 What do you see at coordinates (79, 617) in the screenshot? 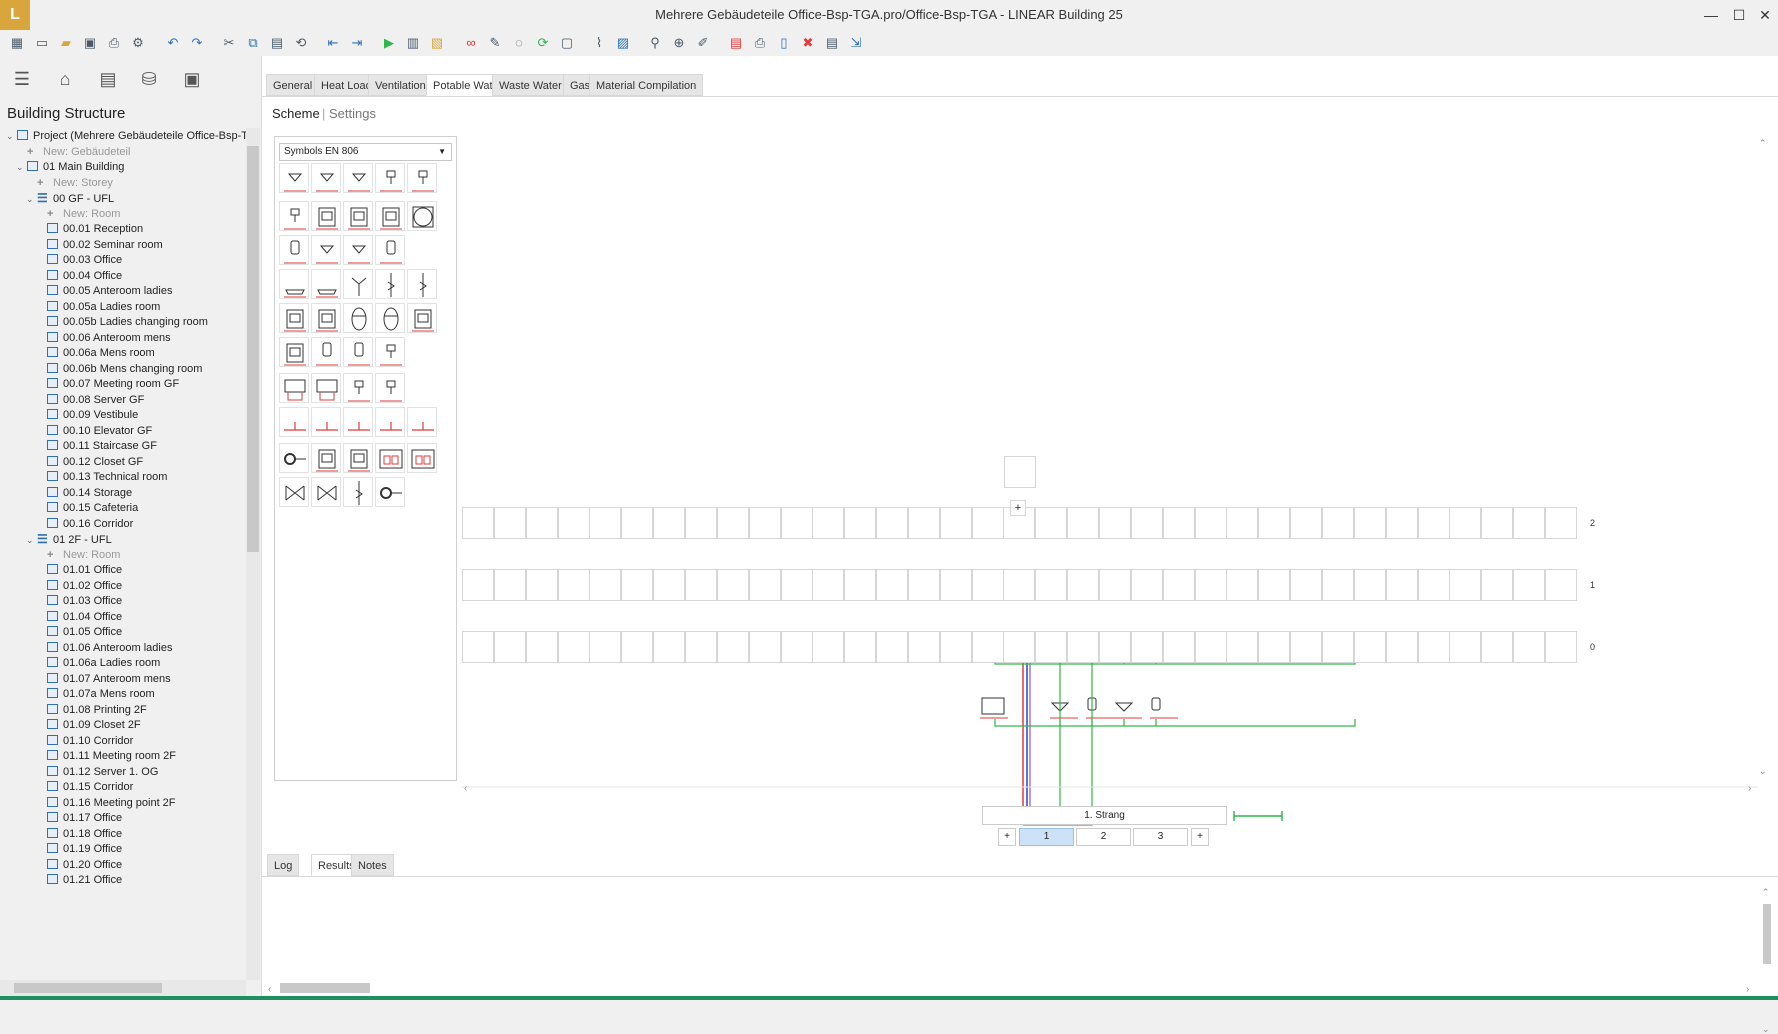
I see `tree-item-room: 01.04 Office` at bounding box center [79, 617].